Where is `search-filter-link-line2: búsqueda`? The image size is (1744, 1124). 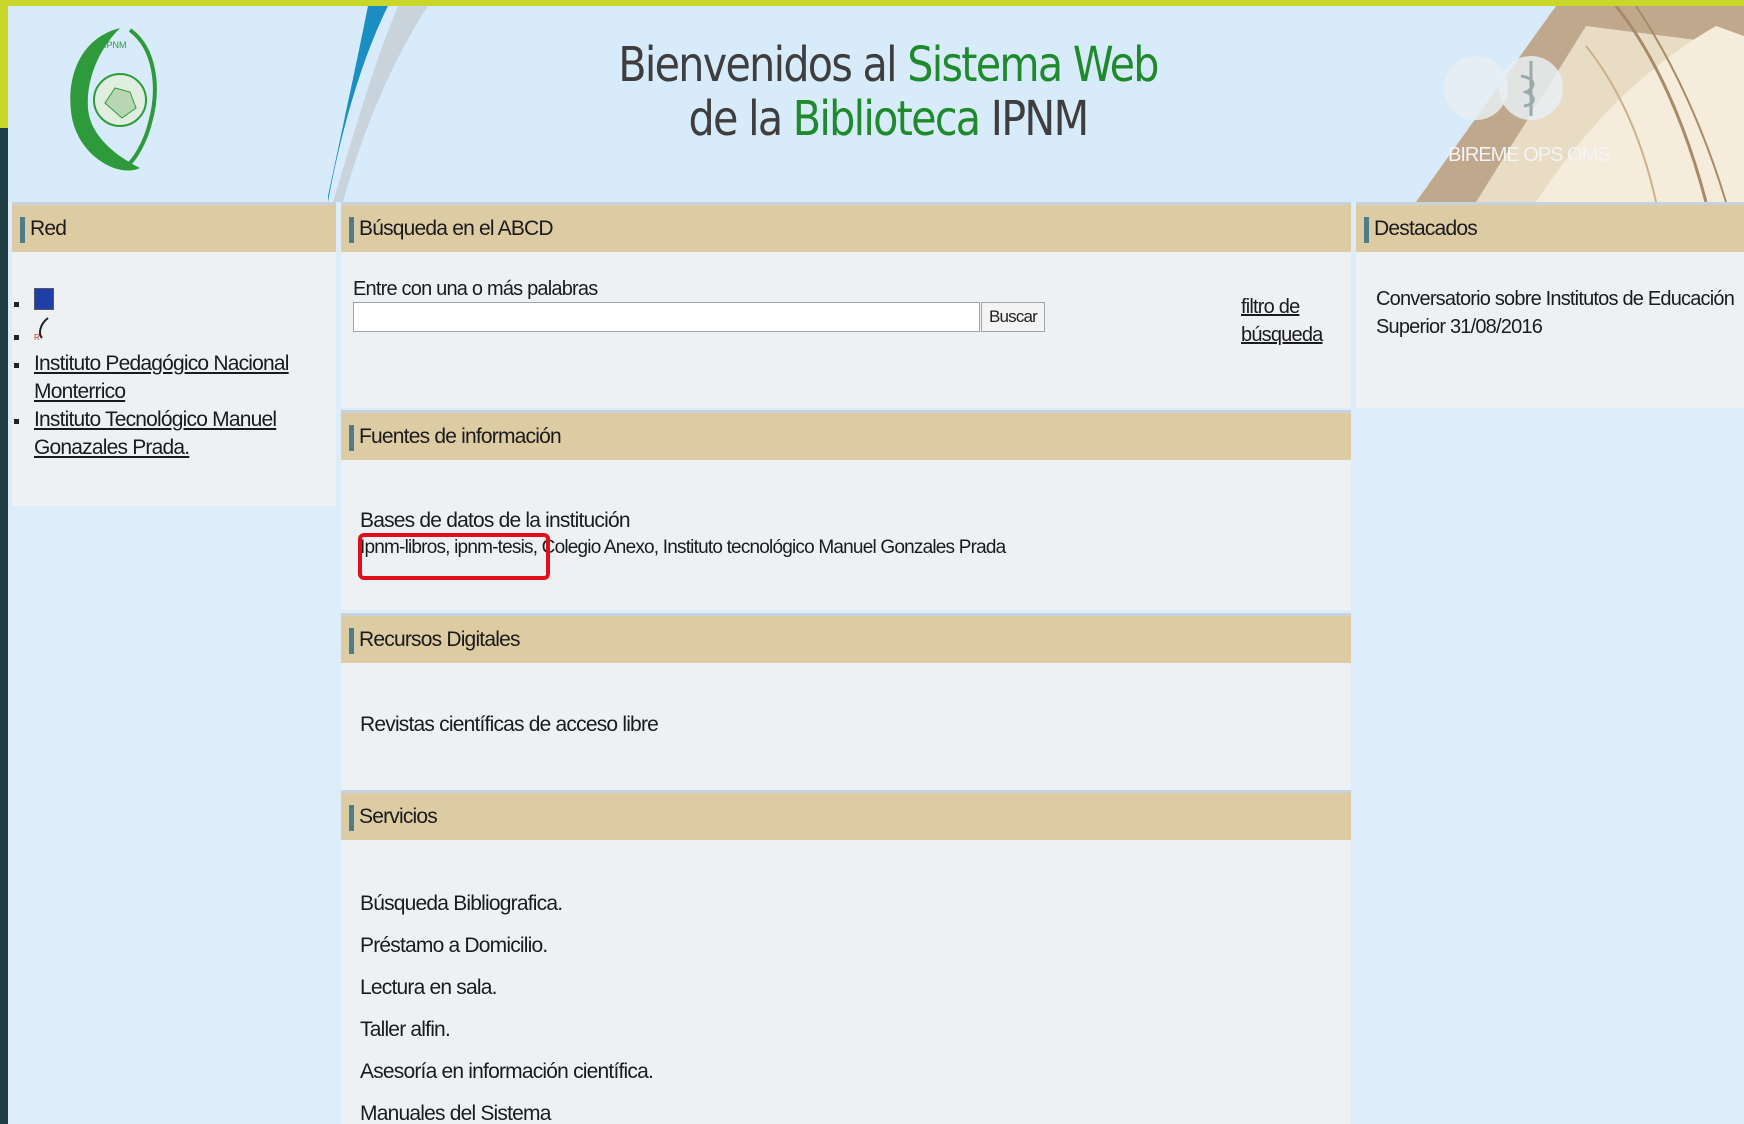 search-filter-link-line2: búsqueda is located at coordinates (1282, 335).